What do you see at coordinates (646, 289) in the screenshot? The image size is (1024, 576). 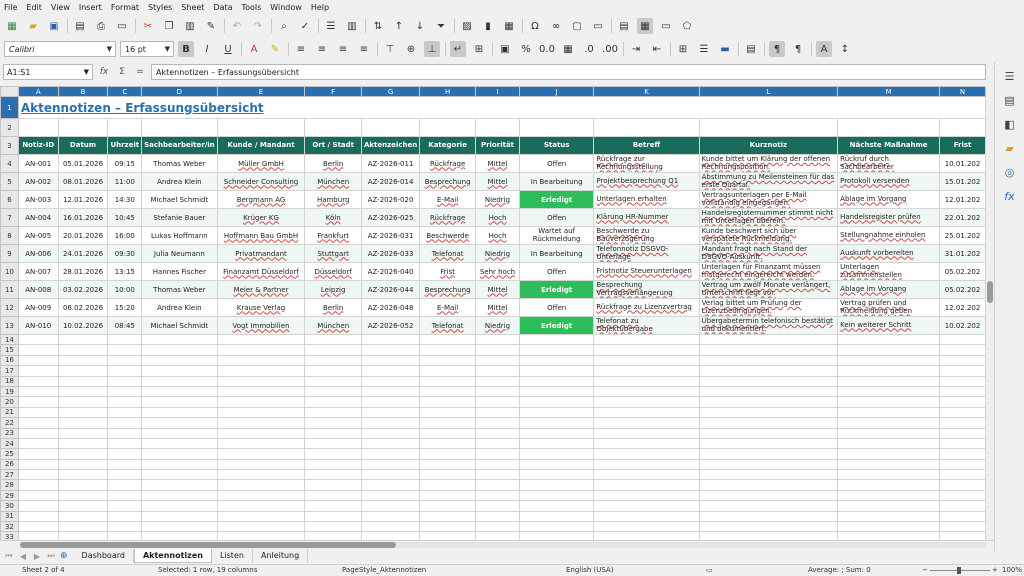 I see `cell: Besprechung Vertragsverlängerung` at bounding box center [646, 289].